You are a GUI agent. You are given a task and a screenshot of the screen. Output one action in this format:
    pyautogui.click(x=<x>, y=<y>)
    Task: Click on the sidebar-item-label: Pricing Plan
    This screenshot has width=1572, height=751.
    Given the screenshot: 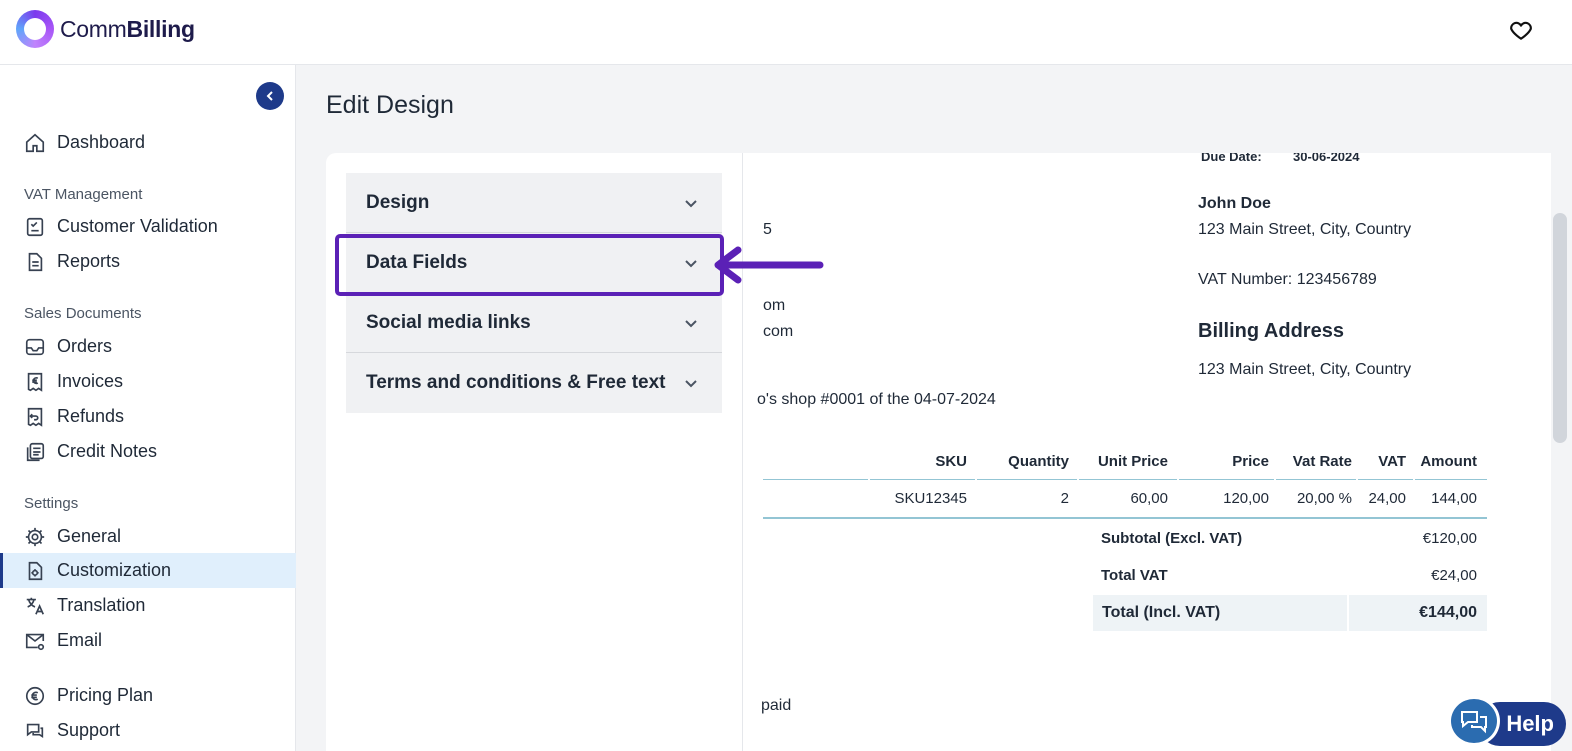 What is the action you would take?
    pyautogui.click(x=105, y=695)
    